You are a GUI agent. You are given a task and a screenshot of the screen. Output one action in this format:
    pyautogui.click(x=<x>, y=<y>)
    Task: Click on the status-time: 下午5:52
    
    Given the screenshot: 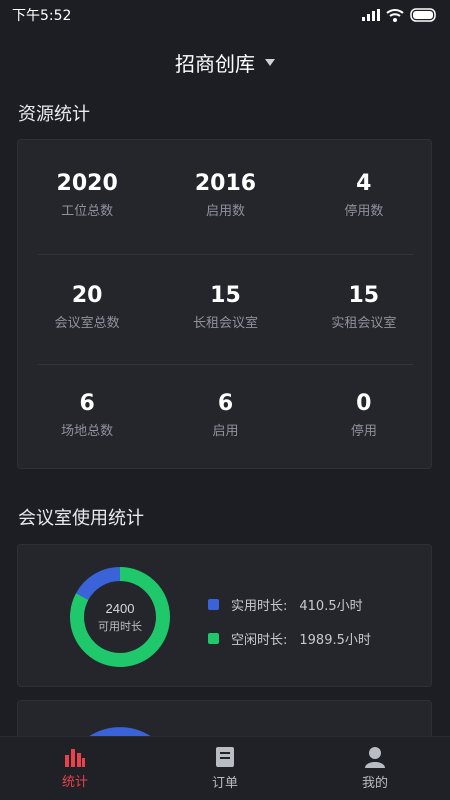 What is the action you would take?
    pyautogui.click(x=42, y=16)
    